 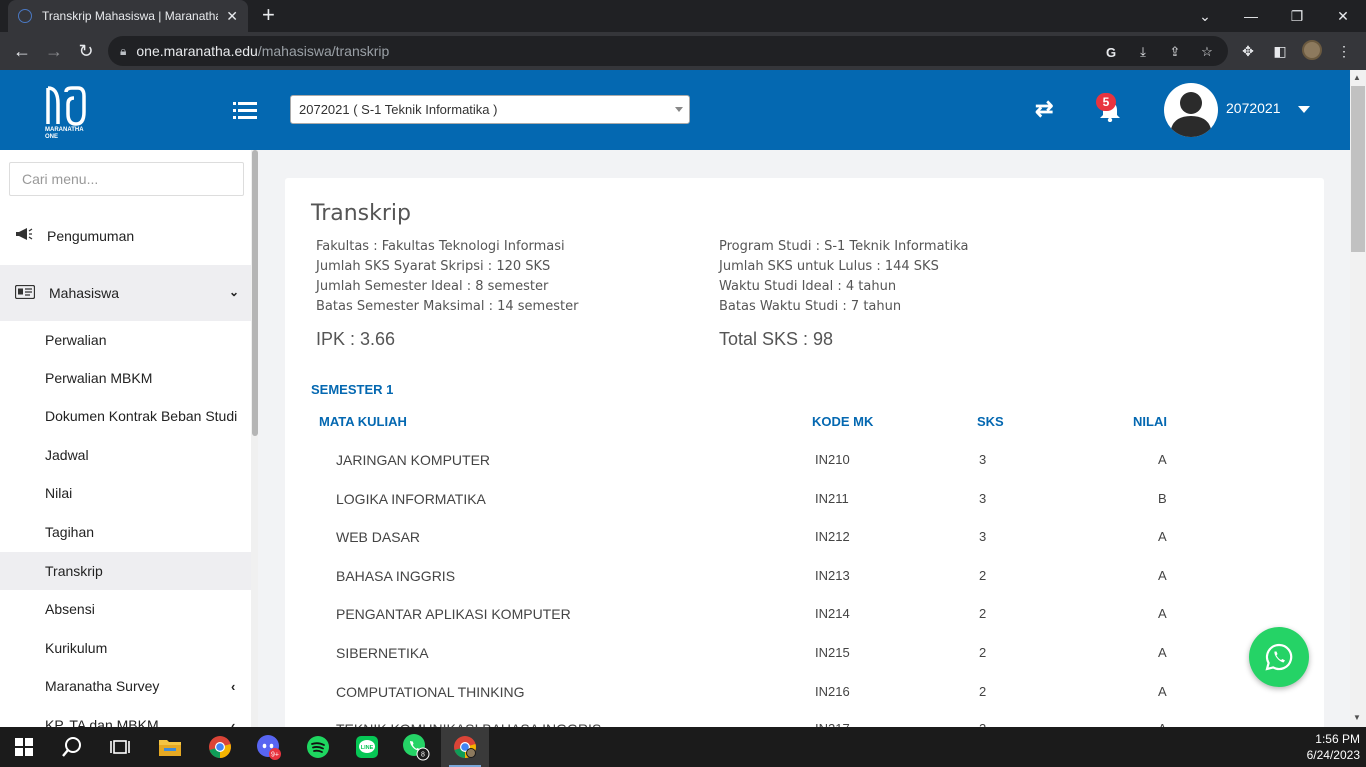 I want to click on bookmark-star-icon: ☆, so click(x=1207, y=52).